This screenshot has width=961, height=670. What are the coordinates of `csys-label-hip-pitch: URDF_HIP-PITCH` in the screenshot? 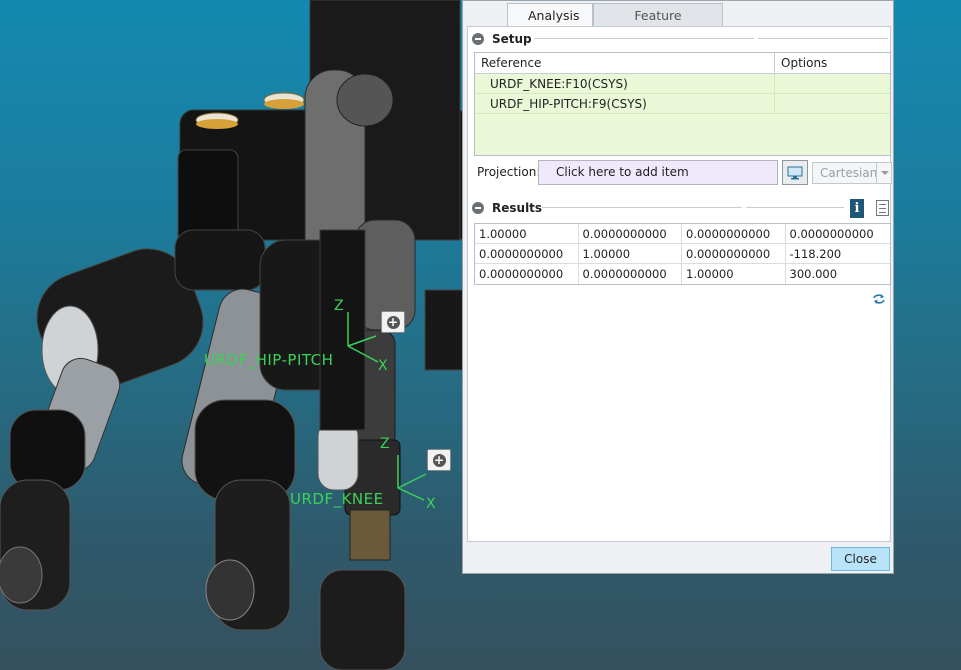 It's located at (268, 360).